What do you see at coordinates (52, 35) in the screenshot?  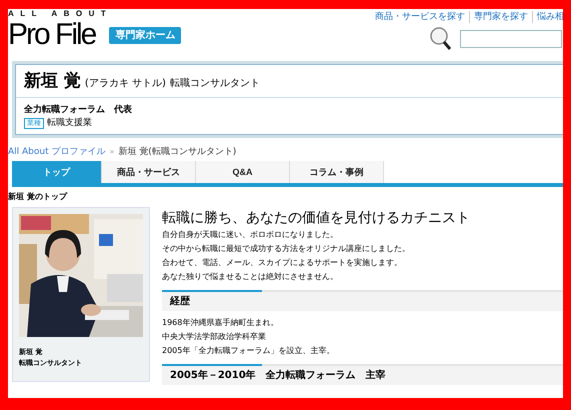 I see `logo: Pro File` at bounding box center [52, 35].